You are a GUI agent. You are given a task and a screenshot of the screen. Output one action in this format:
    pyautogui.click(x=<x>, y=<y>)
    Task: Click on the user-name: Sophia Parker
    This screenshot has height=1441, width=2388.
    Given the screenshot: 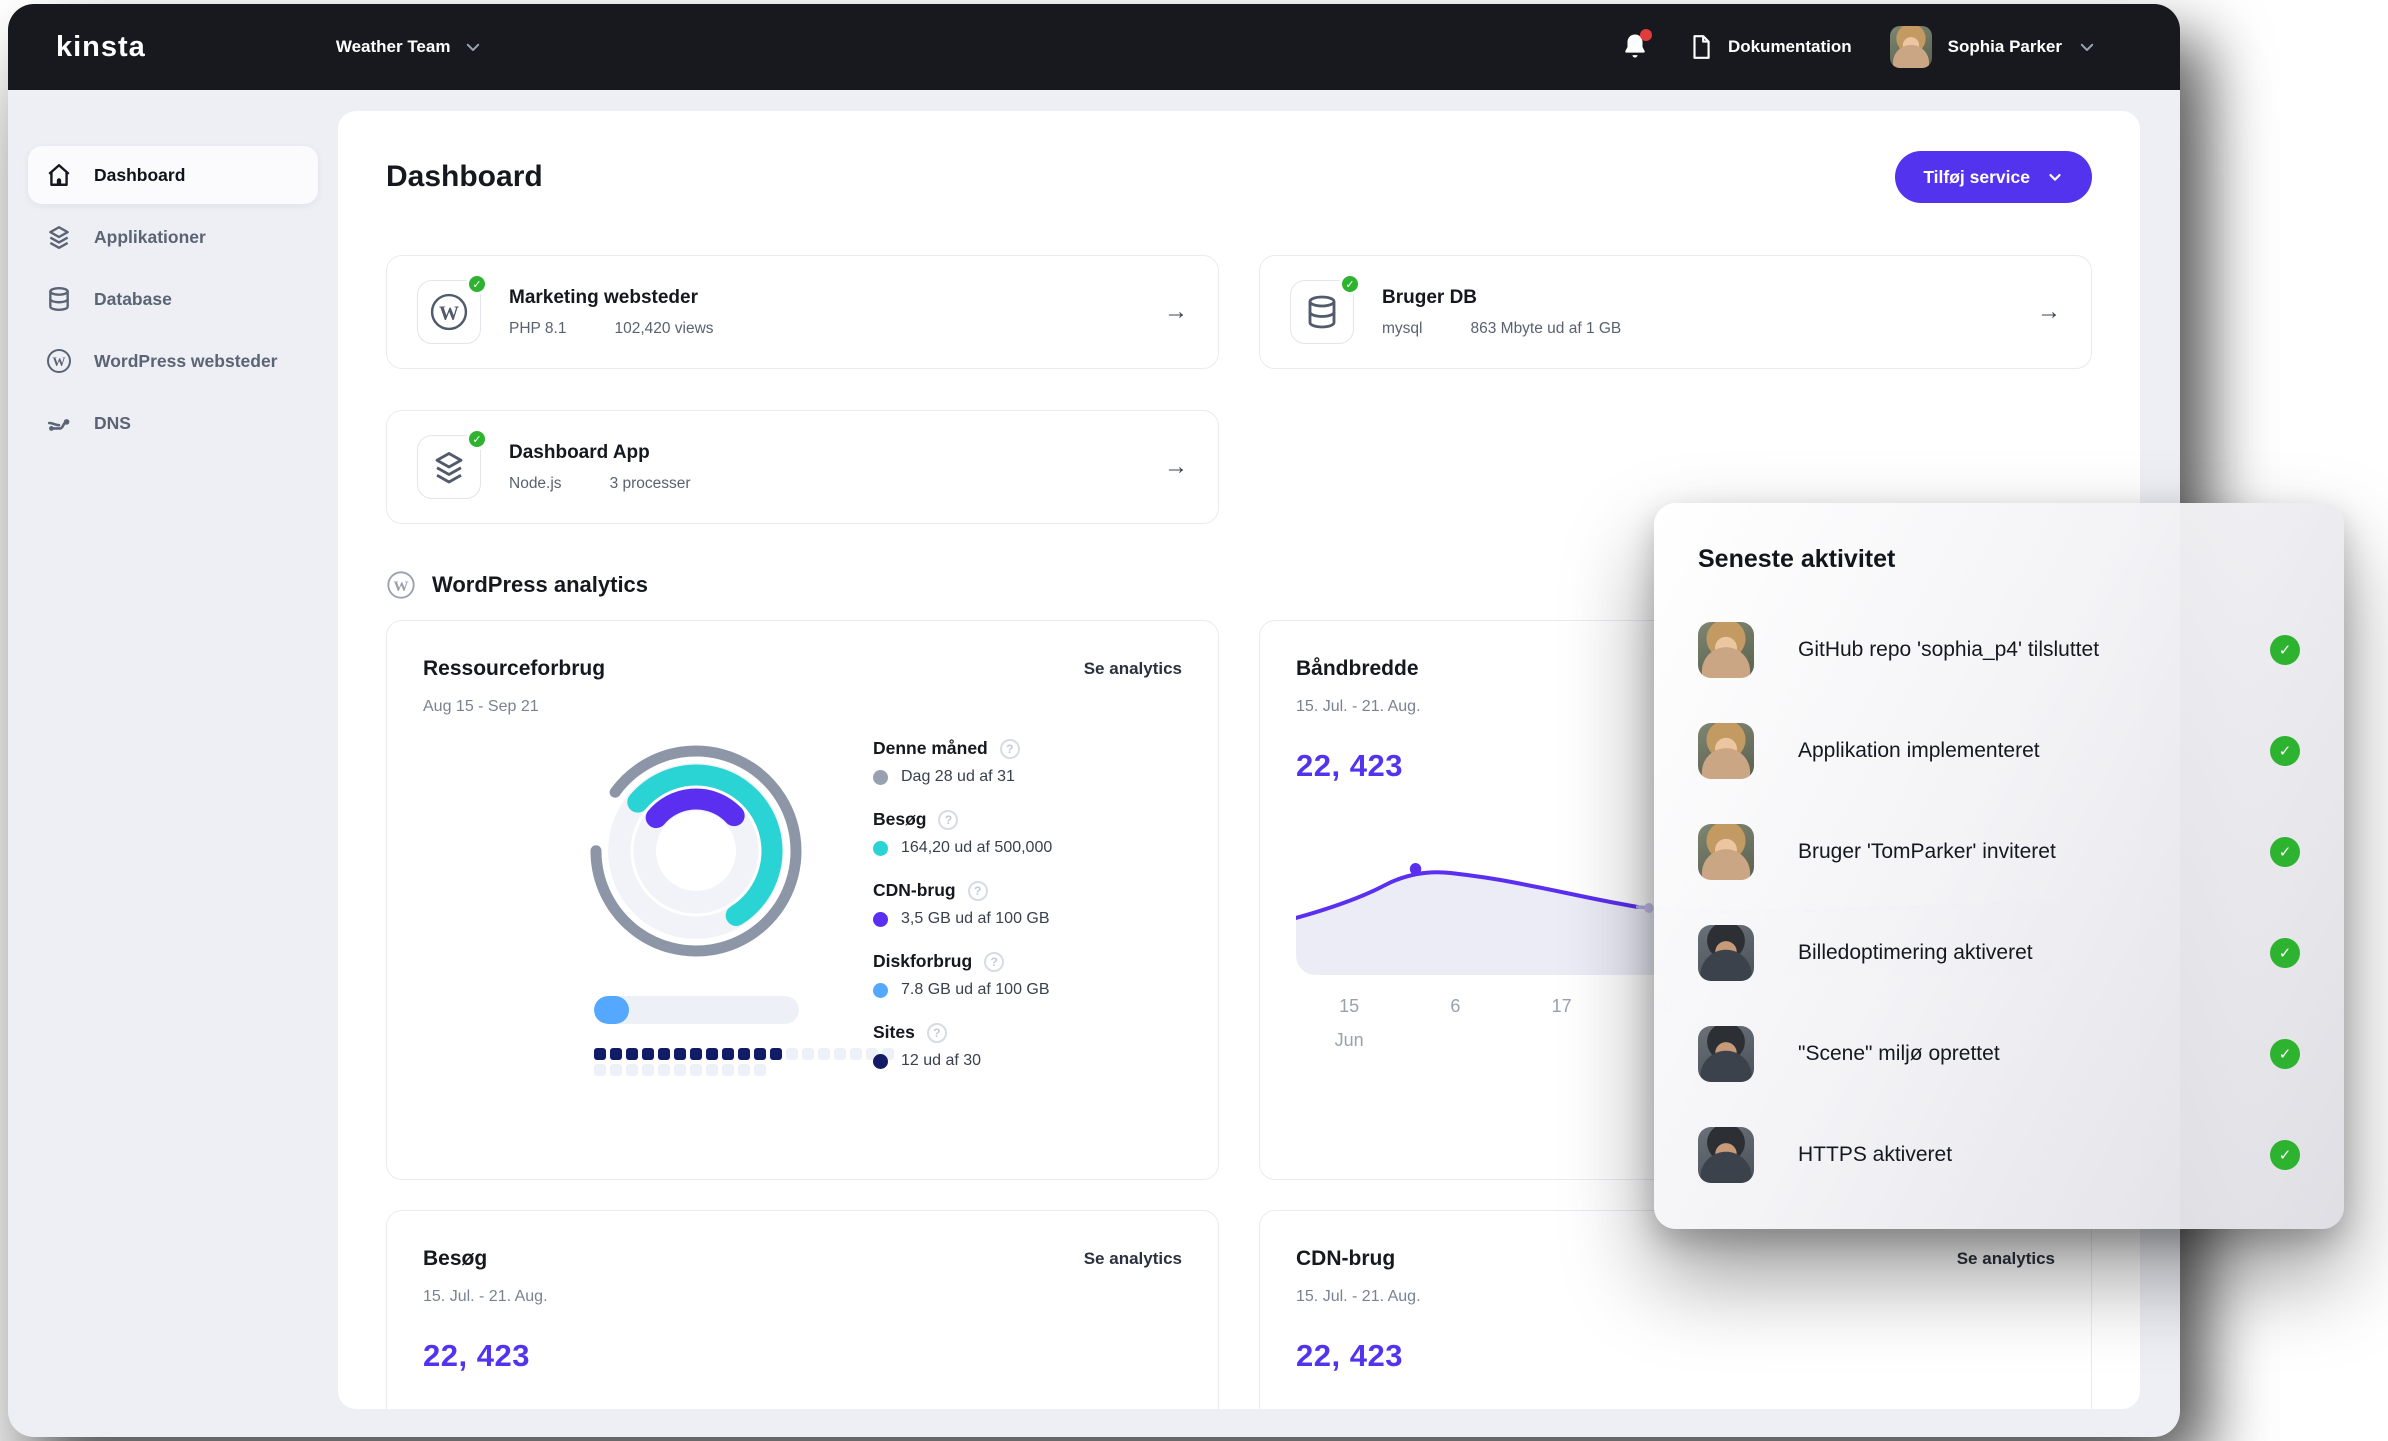 What is the action you would take?
    pyautogui.click(x=2004, y=46)
    